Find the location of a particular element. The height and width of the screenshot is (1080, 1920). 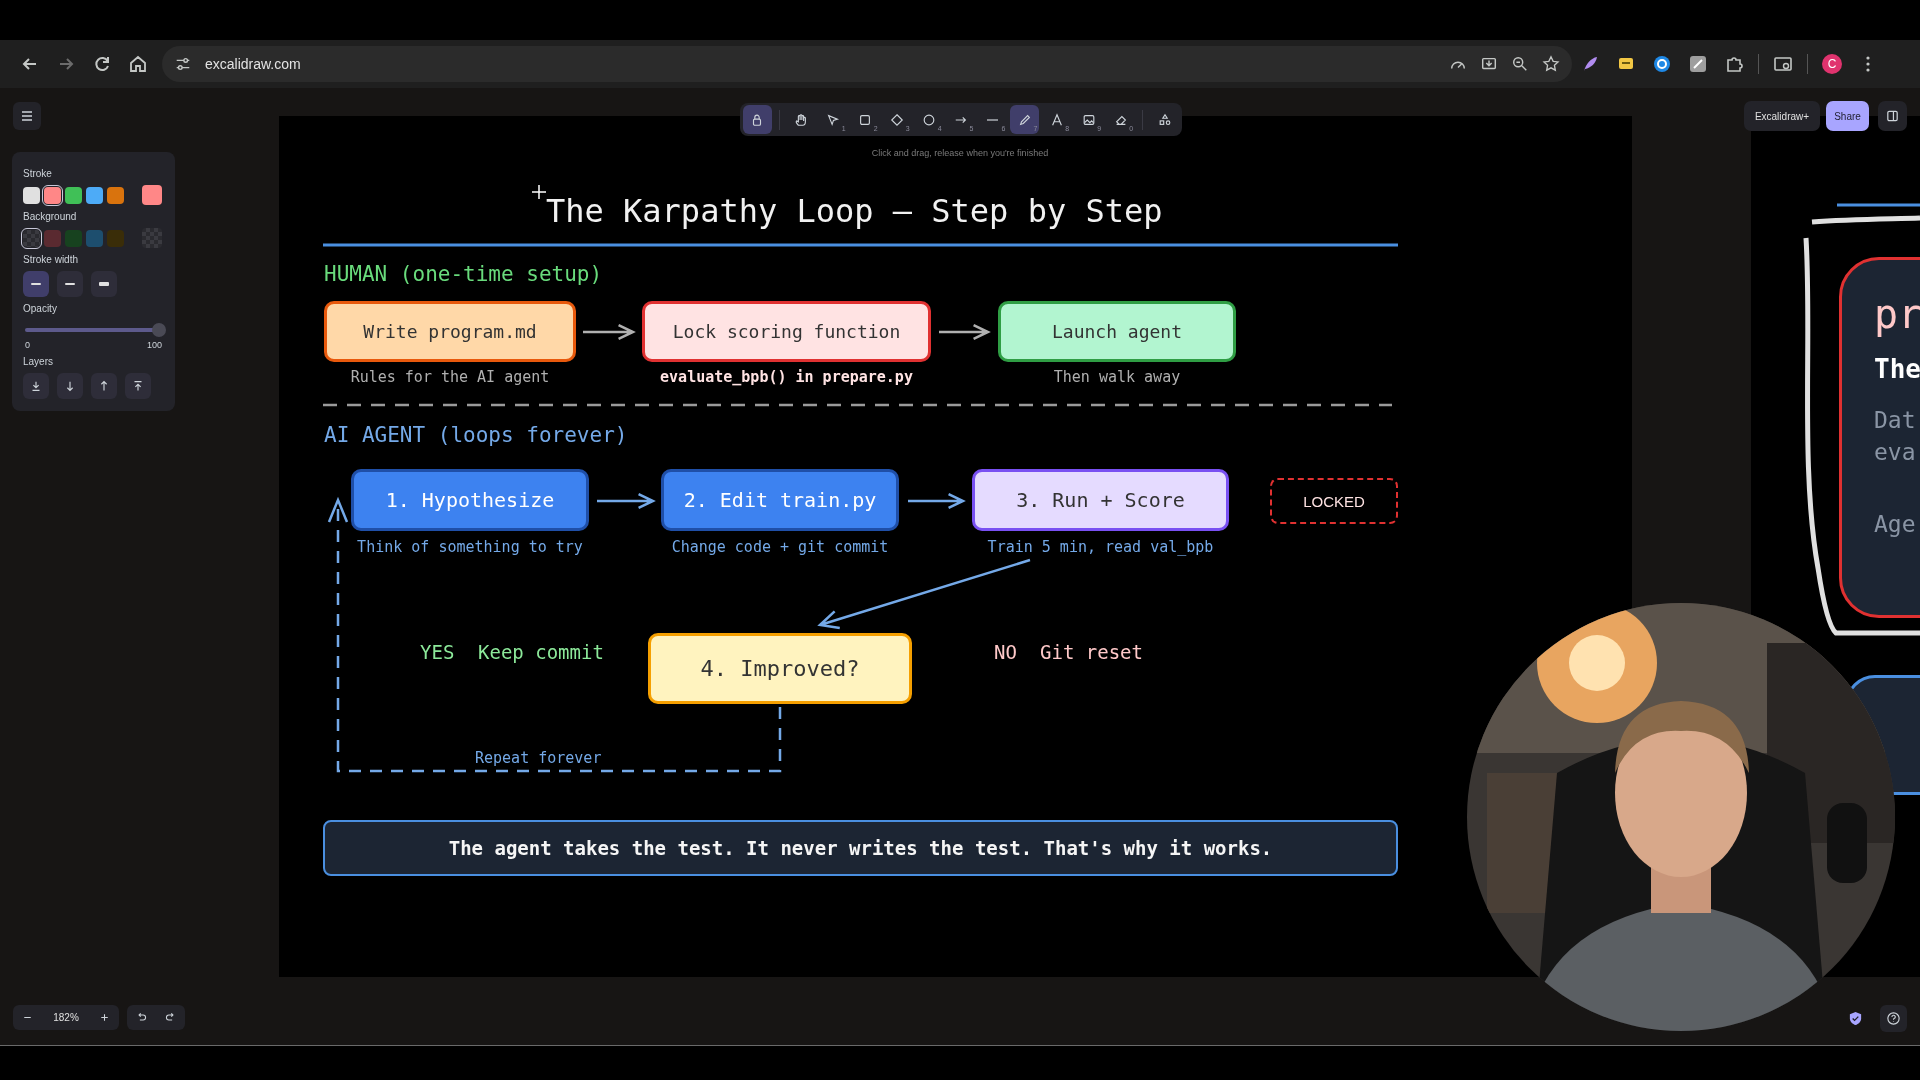

card-text: Age is located at coordinates (1895, 524).